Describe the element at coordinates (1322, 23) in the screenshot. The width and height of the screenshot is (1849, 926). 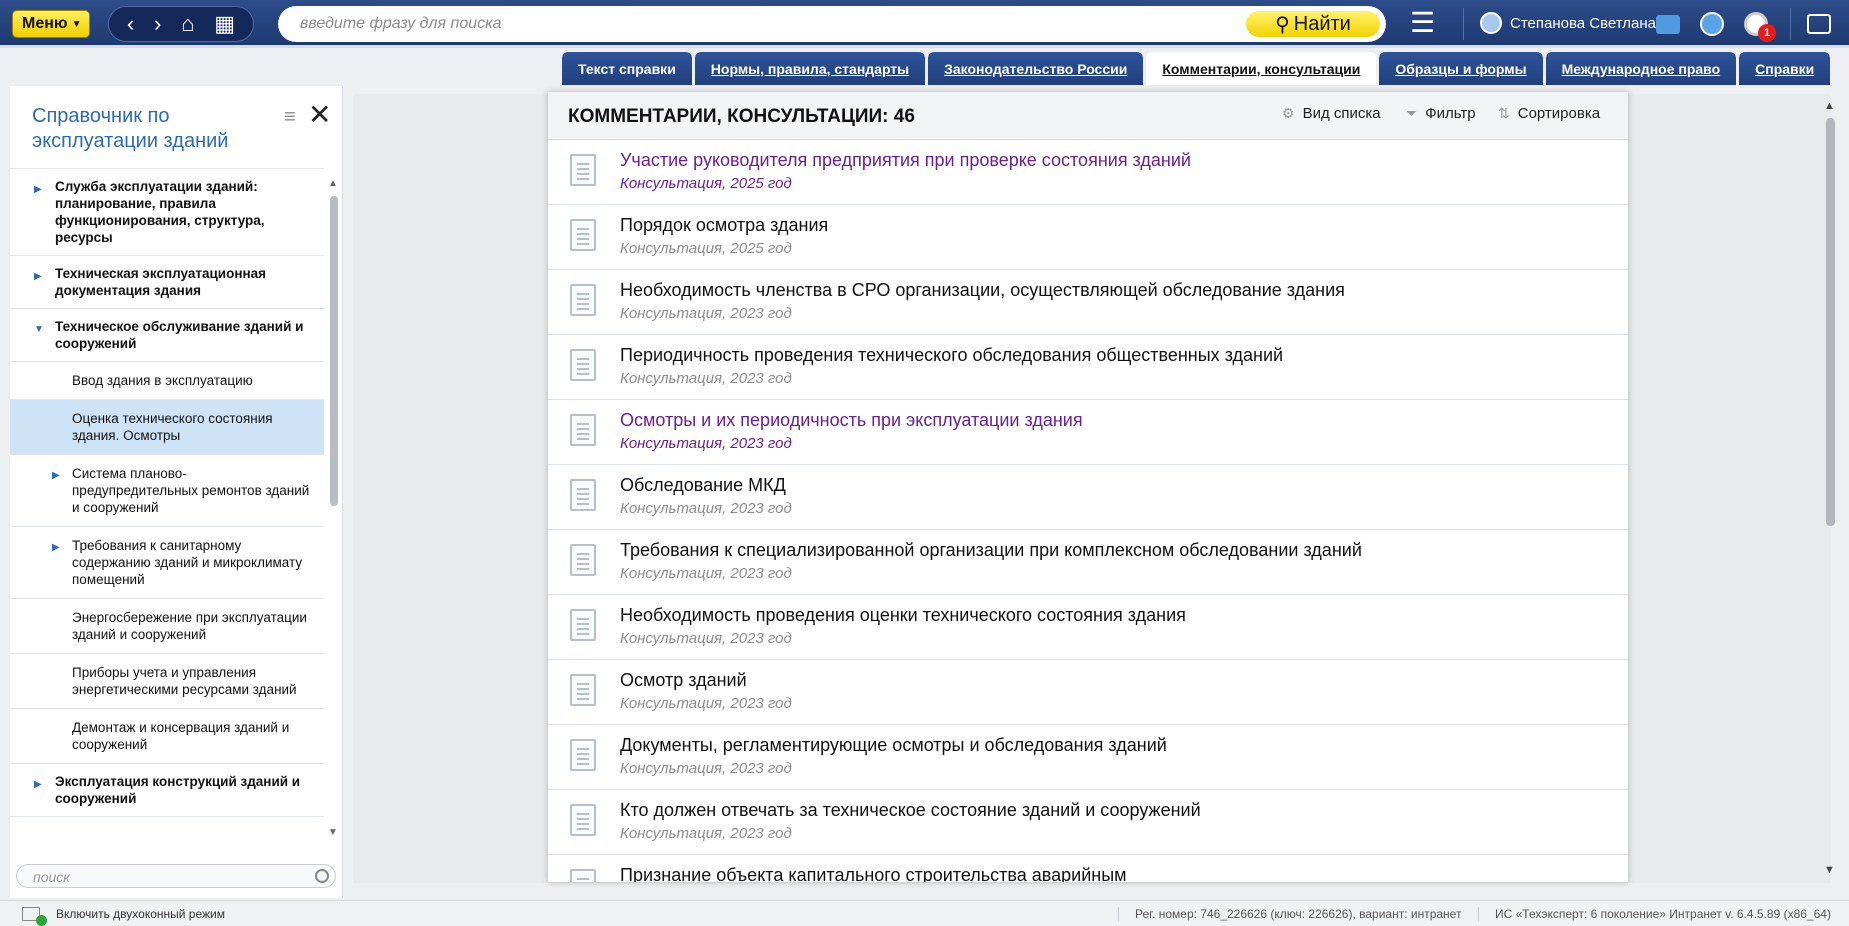
I see `find-label: Найти` at that location.